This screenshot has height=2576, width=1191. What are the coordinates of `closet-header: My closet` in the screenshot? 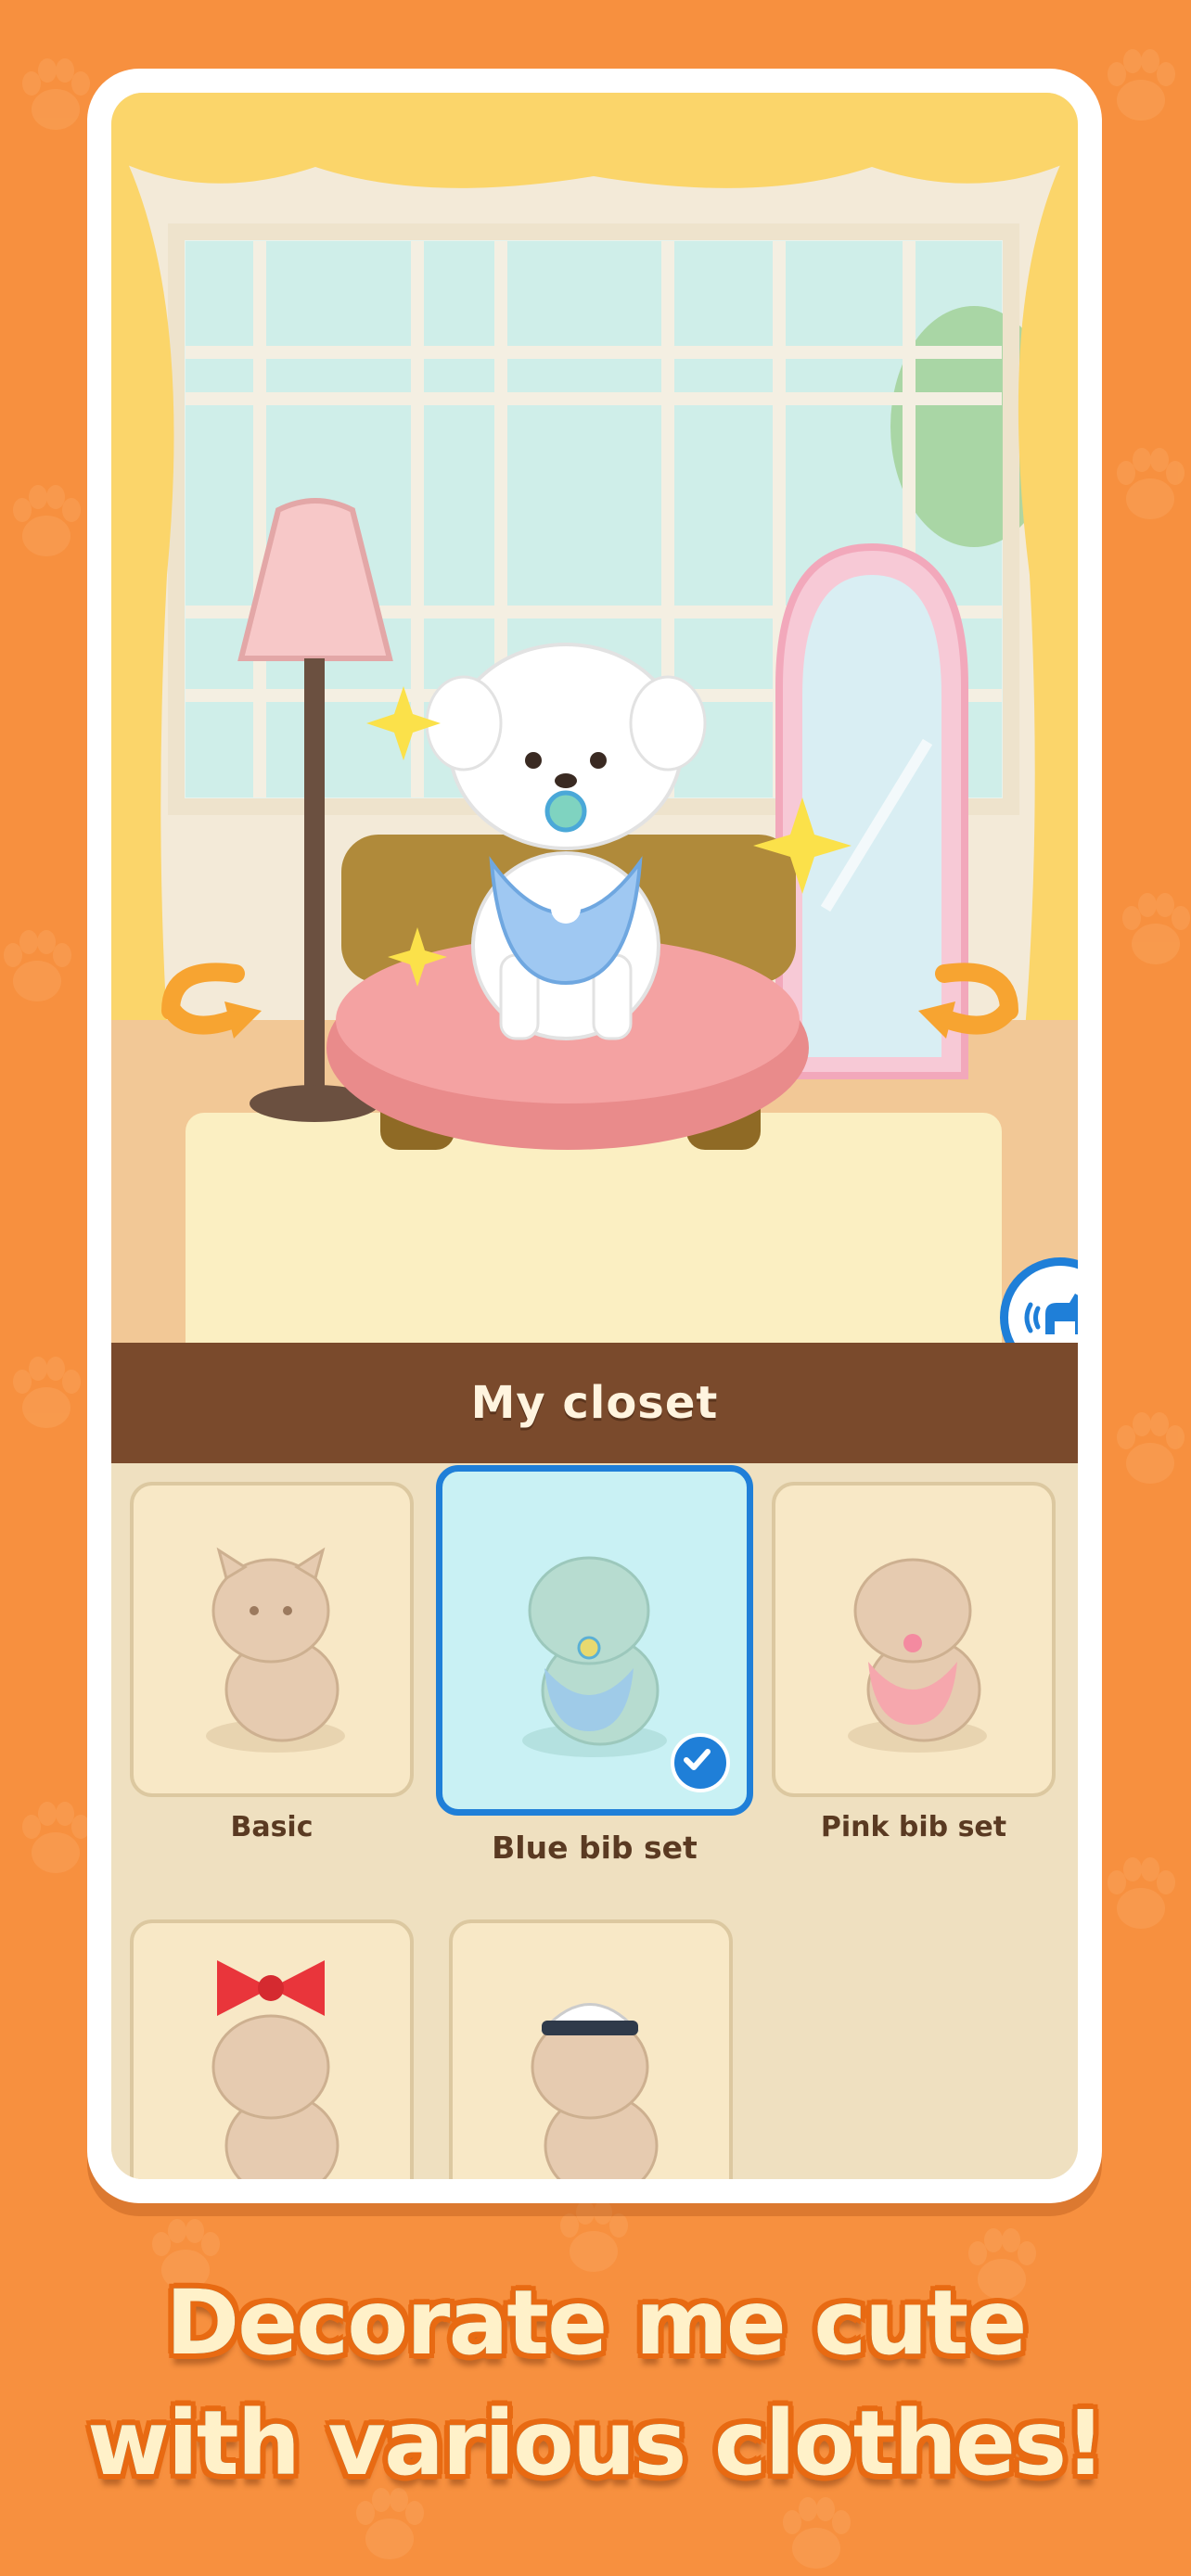 It's located at (594, 1403).